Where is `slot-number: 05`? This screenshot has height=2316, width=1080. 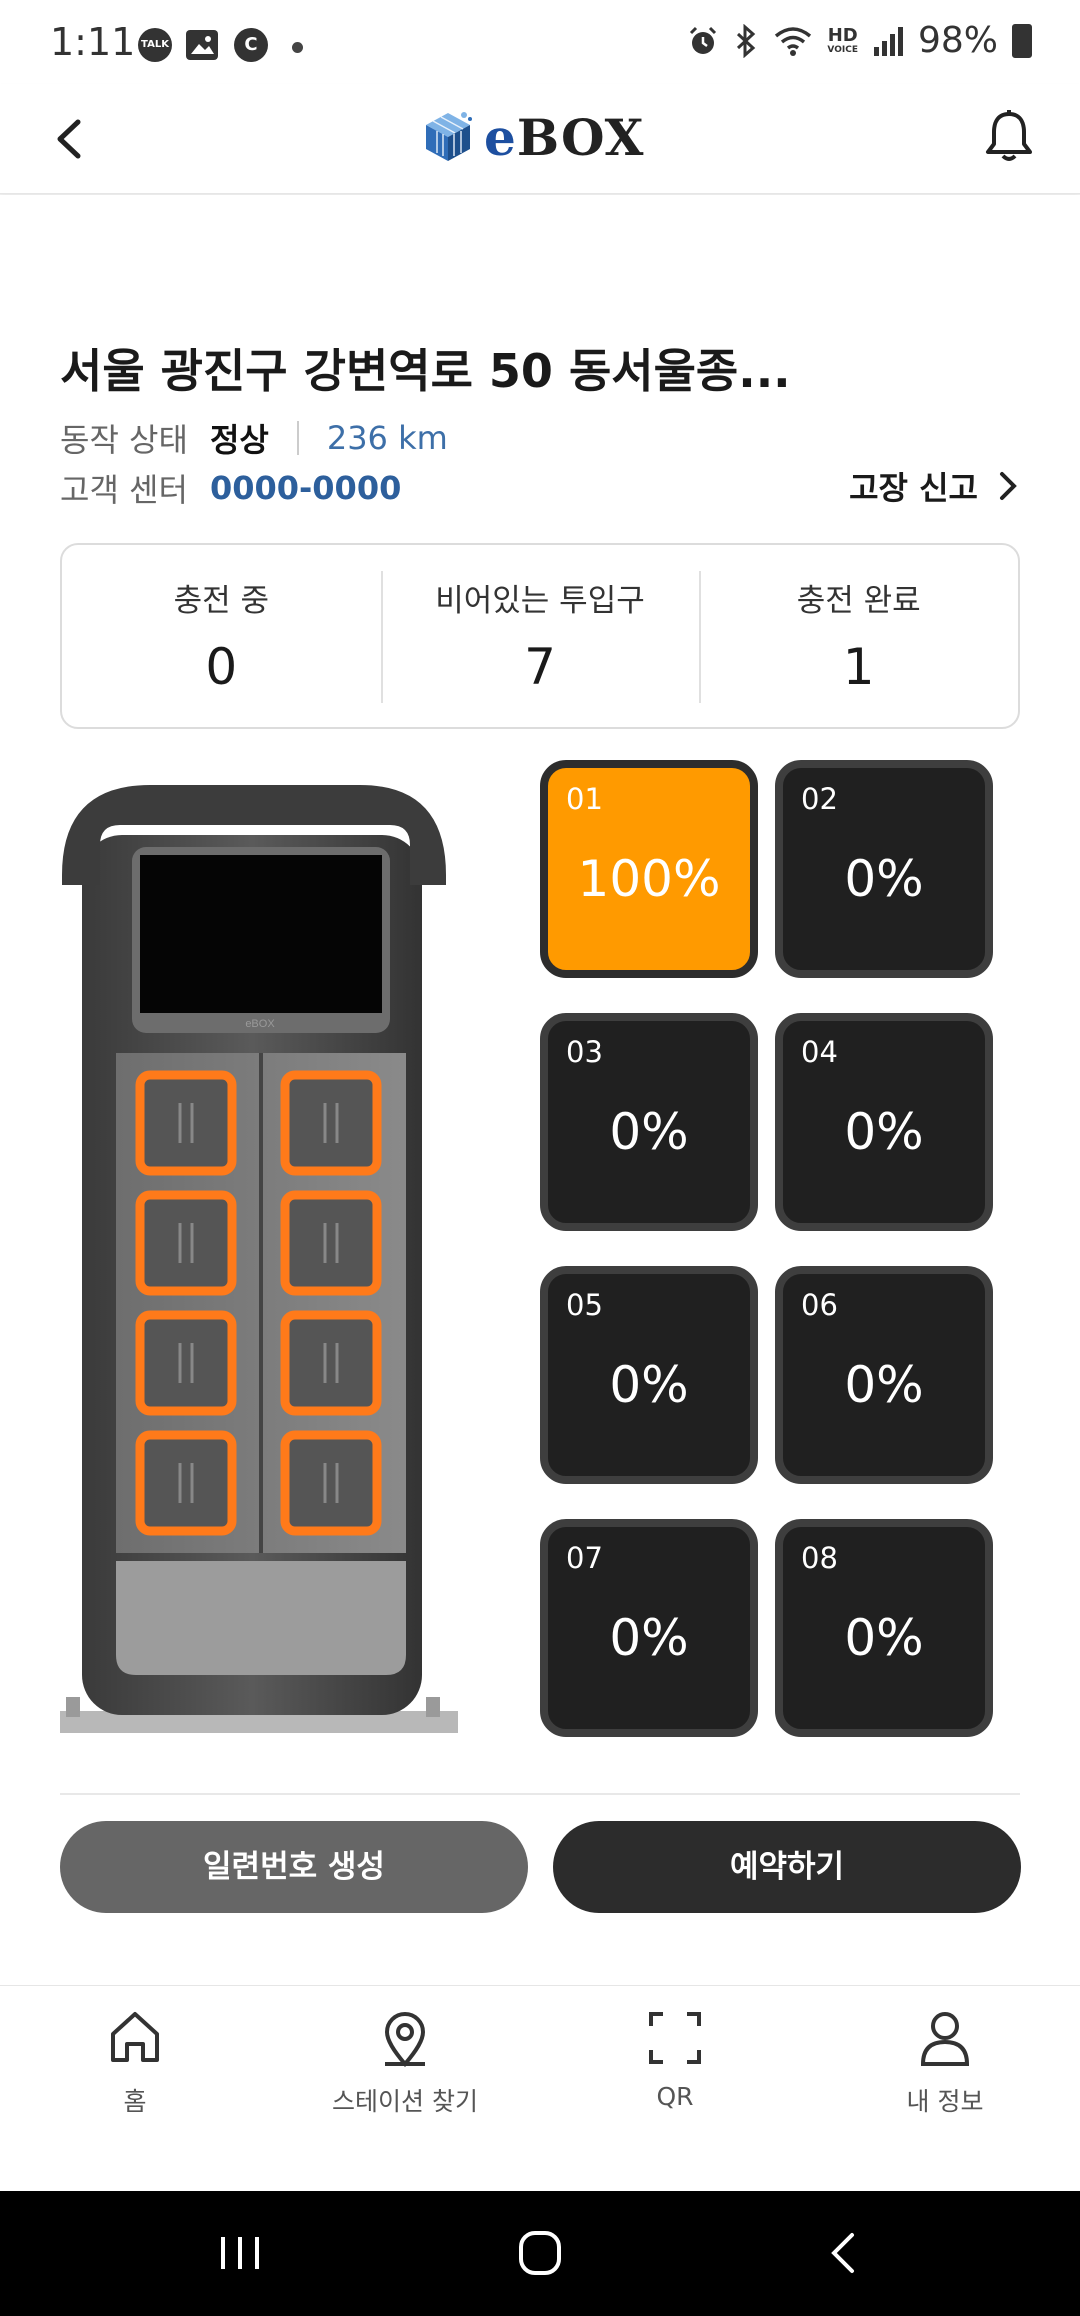
slot-number: 05 is located at coordinates (584, 1305).